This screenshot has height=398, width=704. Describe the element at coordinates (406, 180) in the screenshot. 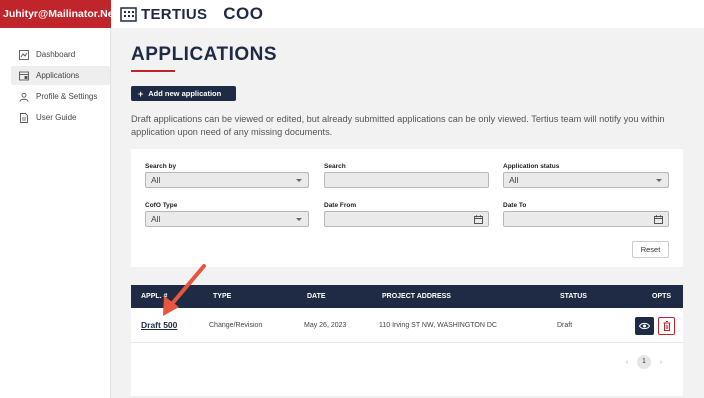

I see `search-input` at that location.